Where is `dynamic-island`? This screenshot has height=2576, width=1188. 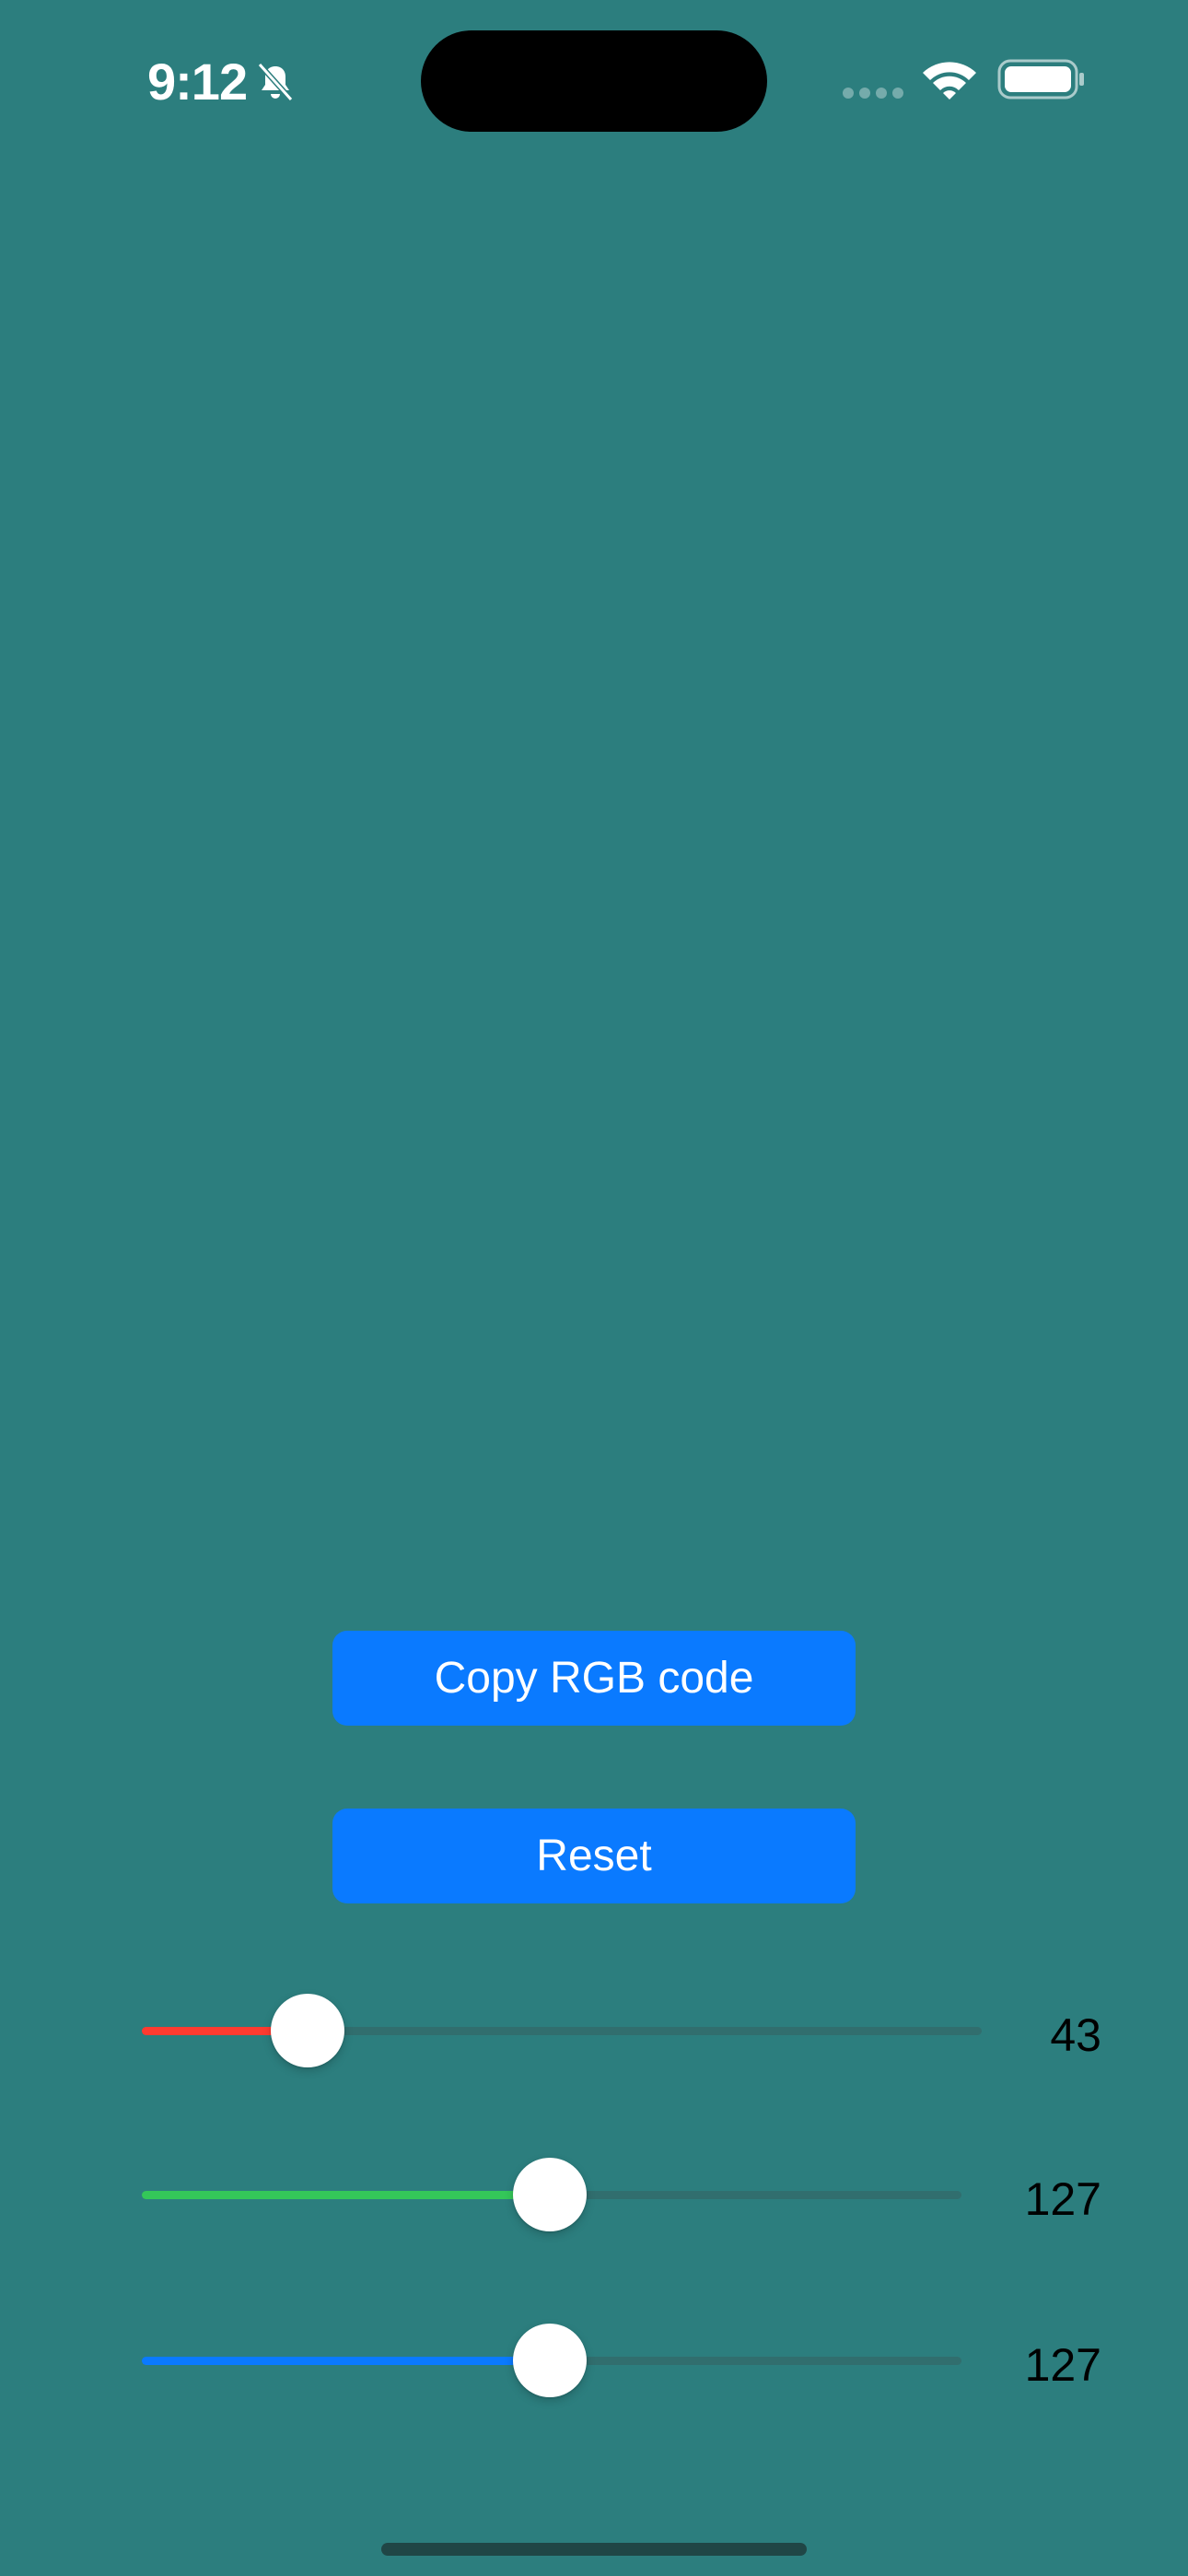 dynamic-island is located at coordinates (594, 81).